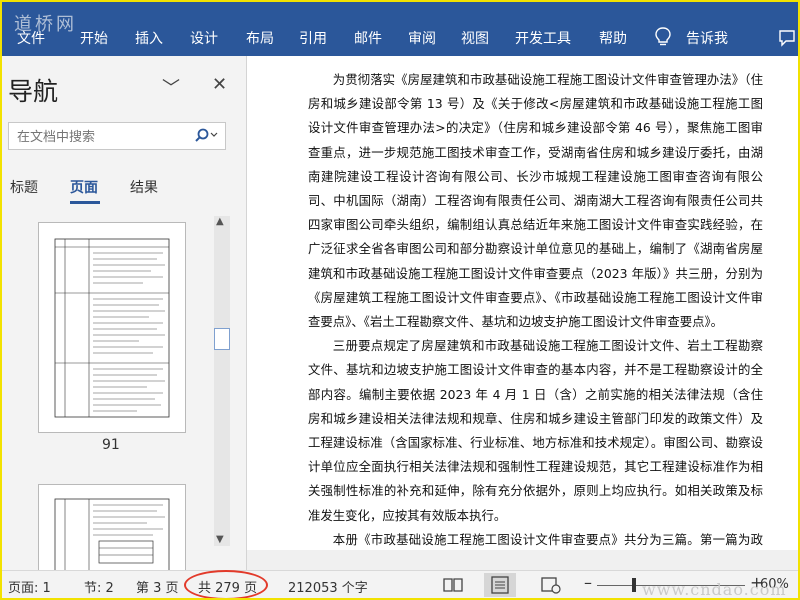  What do you see at coordinates (29, 586) in the screenshot?
I see `status-page: 页面: 1` at bounding box center [29, 586].